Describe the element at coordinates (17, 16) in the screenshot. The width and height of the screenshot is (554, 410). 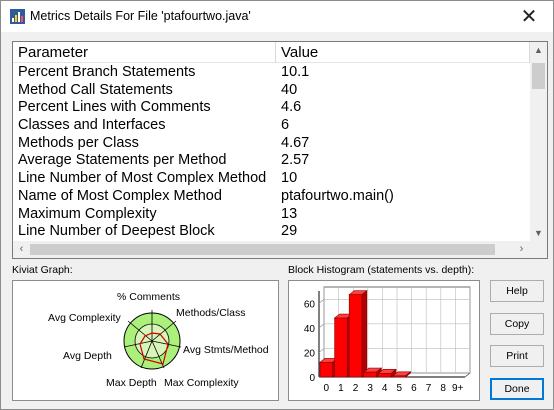
I see `app-icon` at that location.